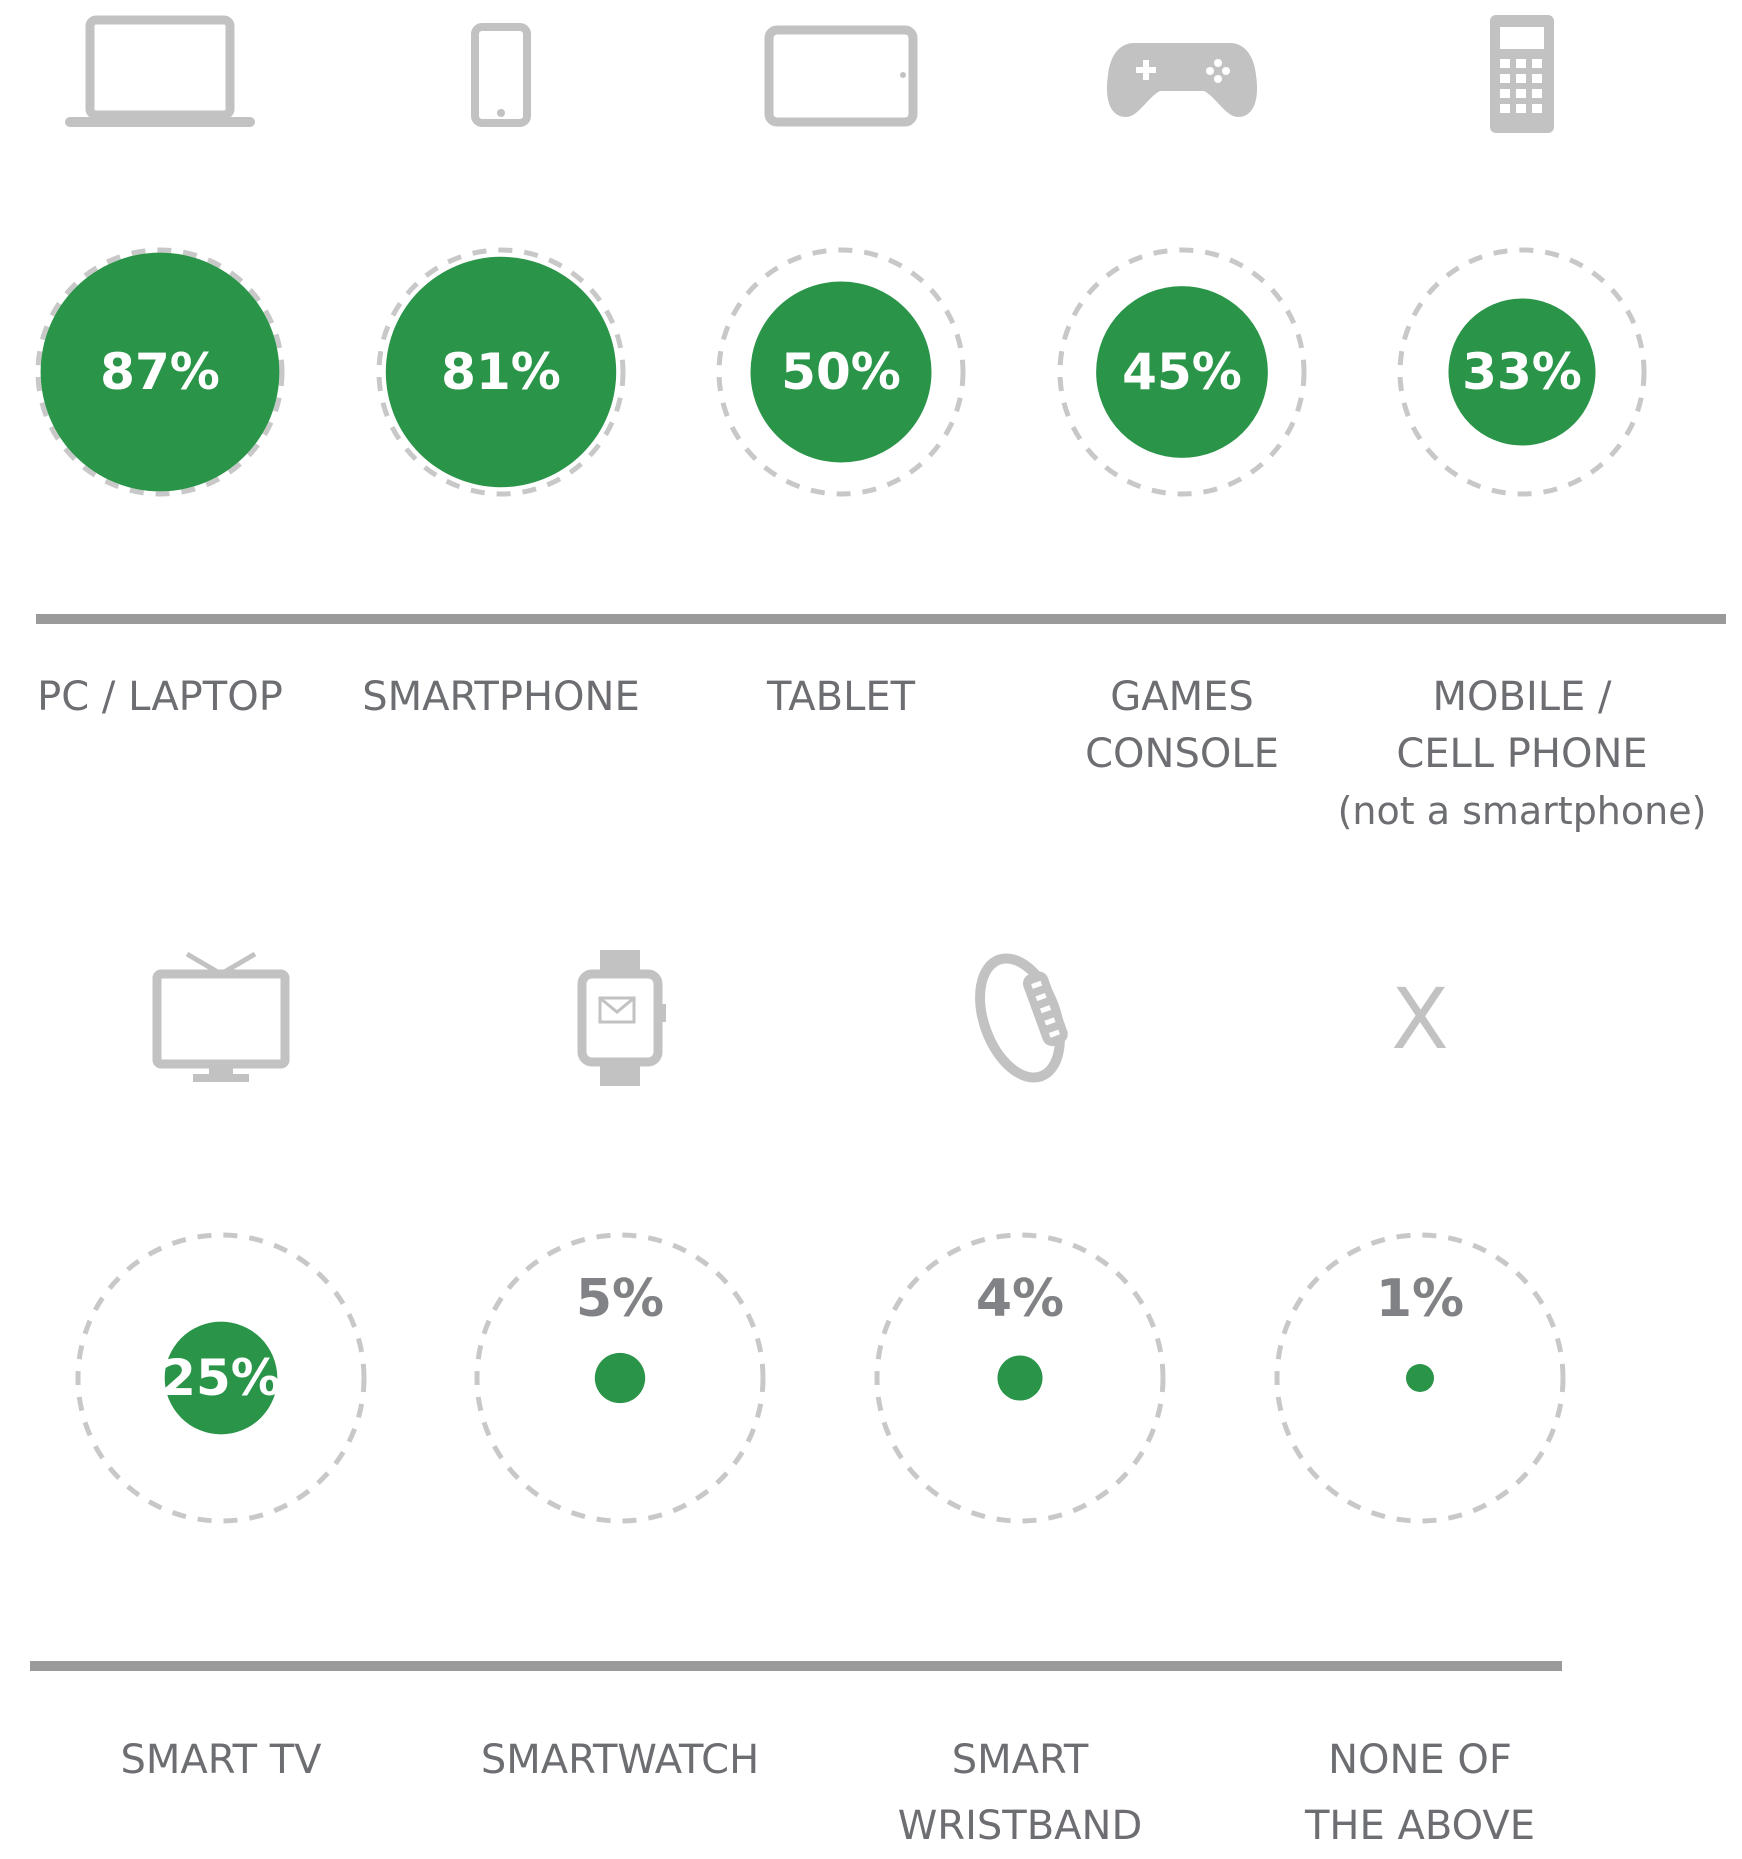 This screenshot has height=1859, width=1742. Describe the element at coordinates (1522, 811) in the screenshot. I see `category-label-mobile-cell-phone-line-3: (not a smartphone)` at that location.